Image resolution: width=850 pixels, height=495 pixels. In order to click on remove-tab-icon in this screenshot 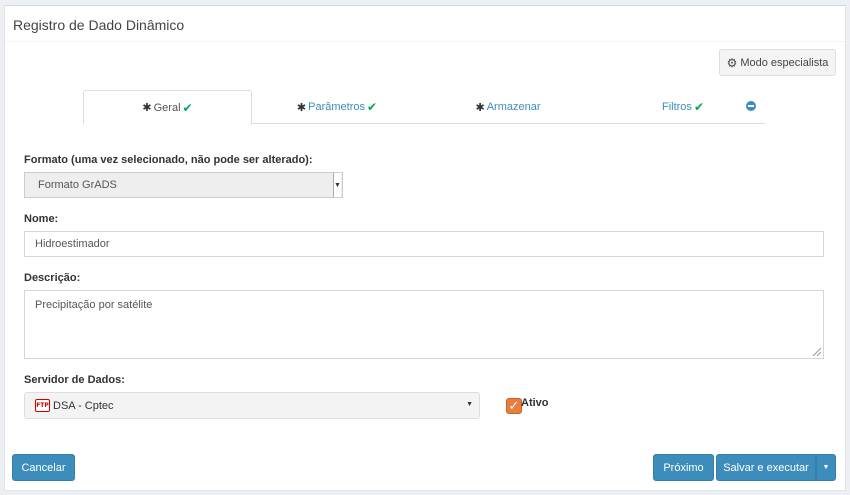, I will do `click(751, 106)`.